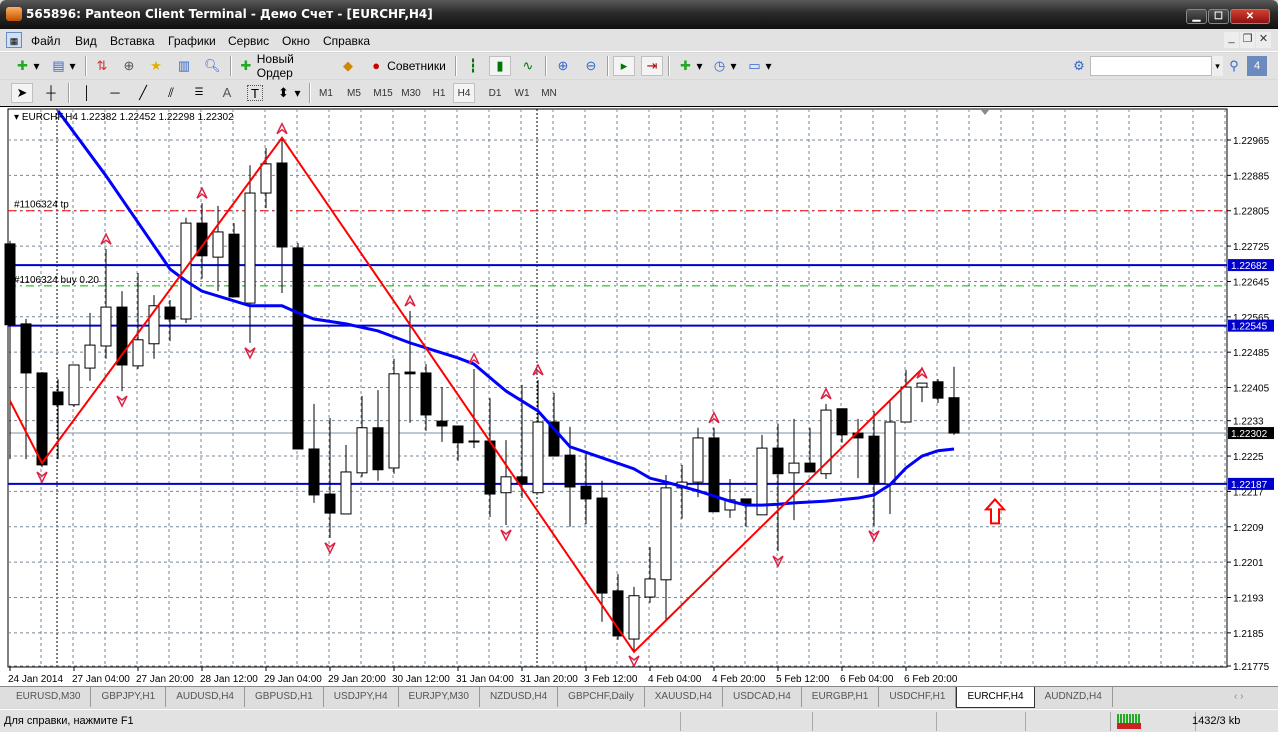  I want to click on market-watch-button: ⇅, so click(102, 66).